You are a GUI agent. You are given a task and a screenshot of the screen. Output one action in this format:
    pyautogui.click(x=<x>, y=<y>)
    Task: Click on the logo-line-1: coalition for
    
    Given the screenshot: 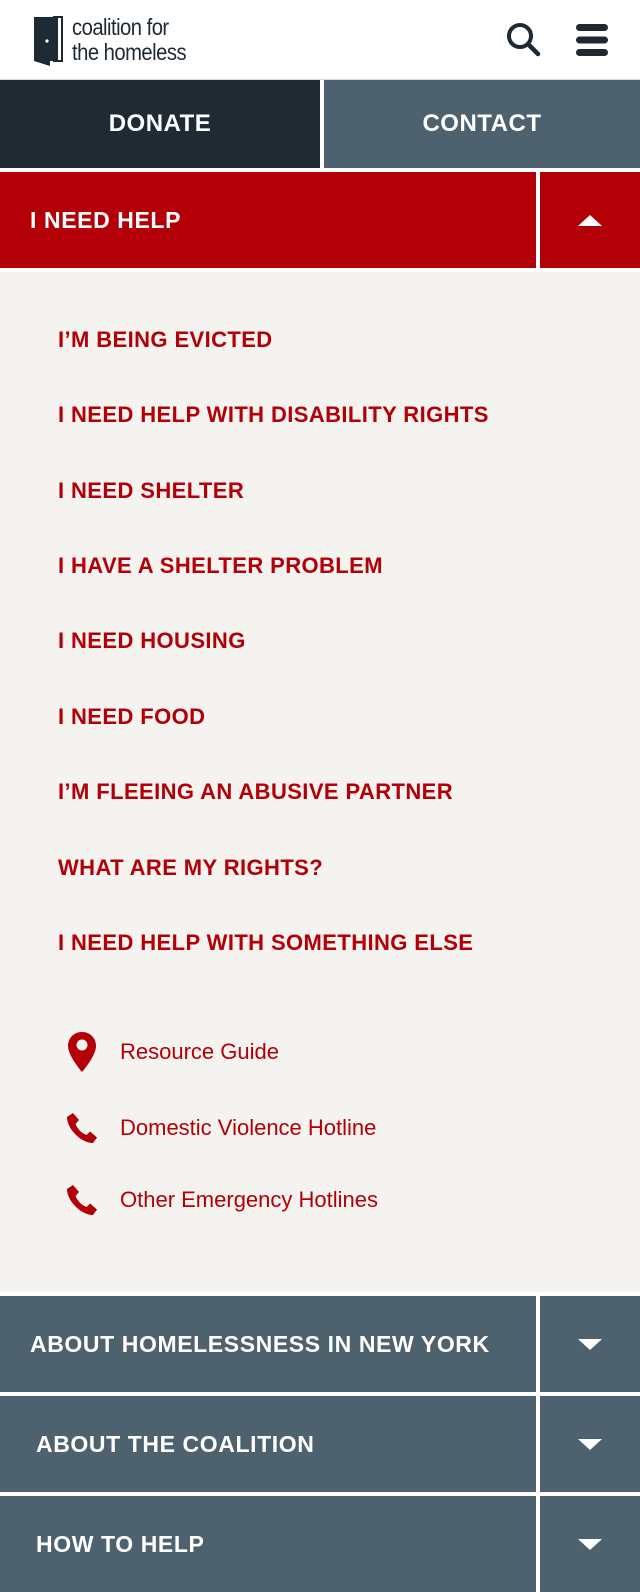 What is the action you would take?
    pyautogui.click(x=120, y=27)
    